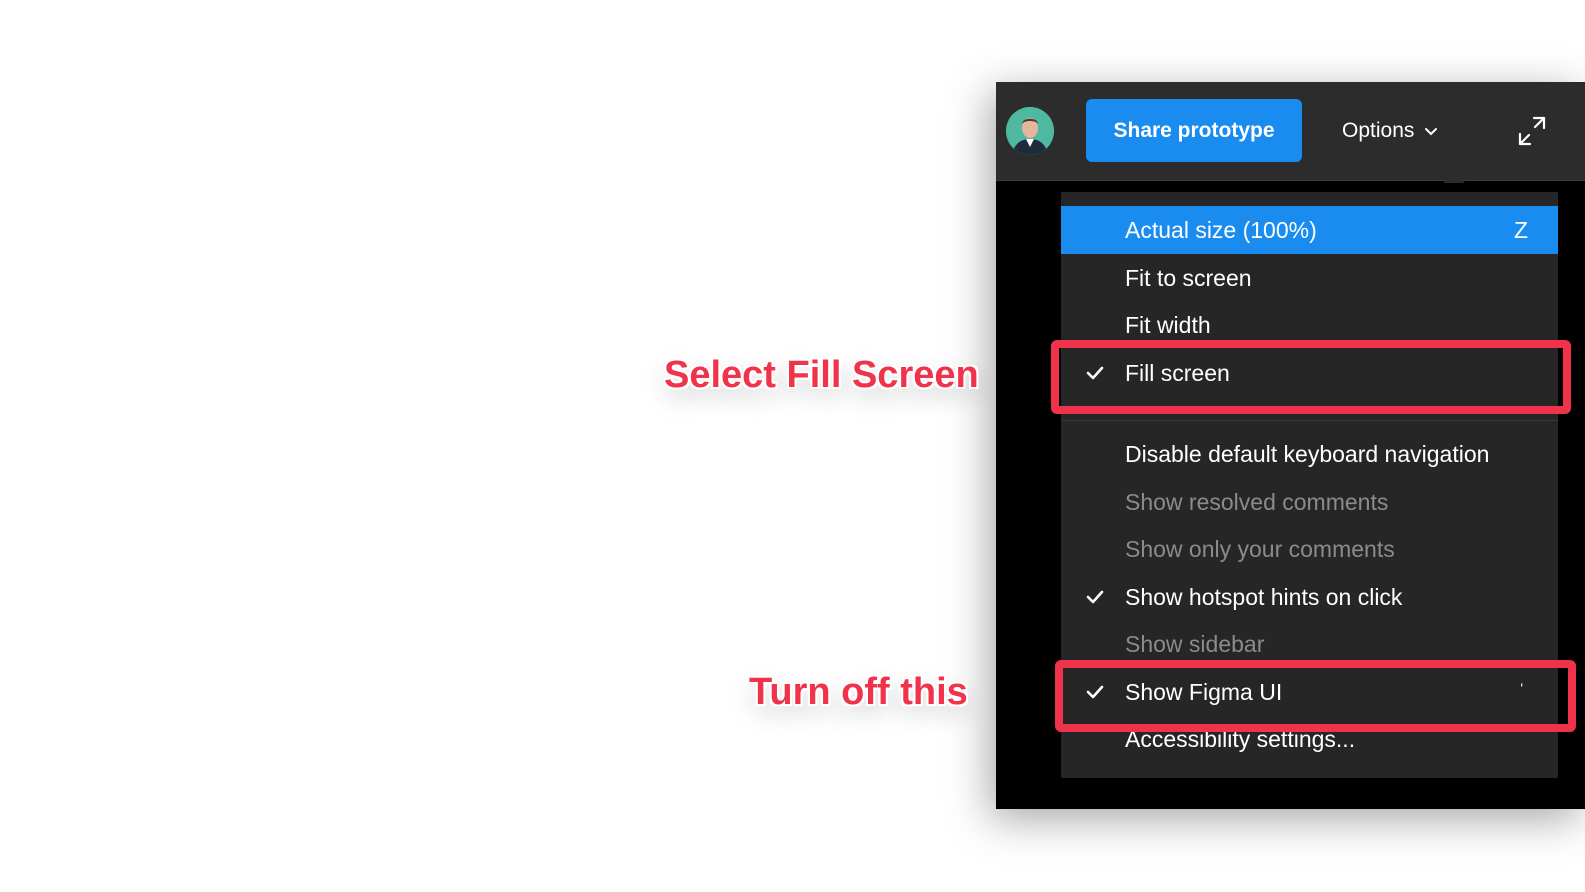 This screenshot has height=892, width=1585. I want to click on options-dropdown: Options, so click(1390, 130).